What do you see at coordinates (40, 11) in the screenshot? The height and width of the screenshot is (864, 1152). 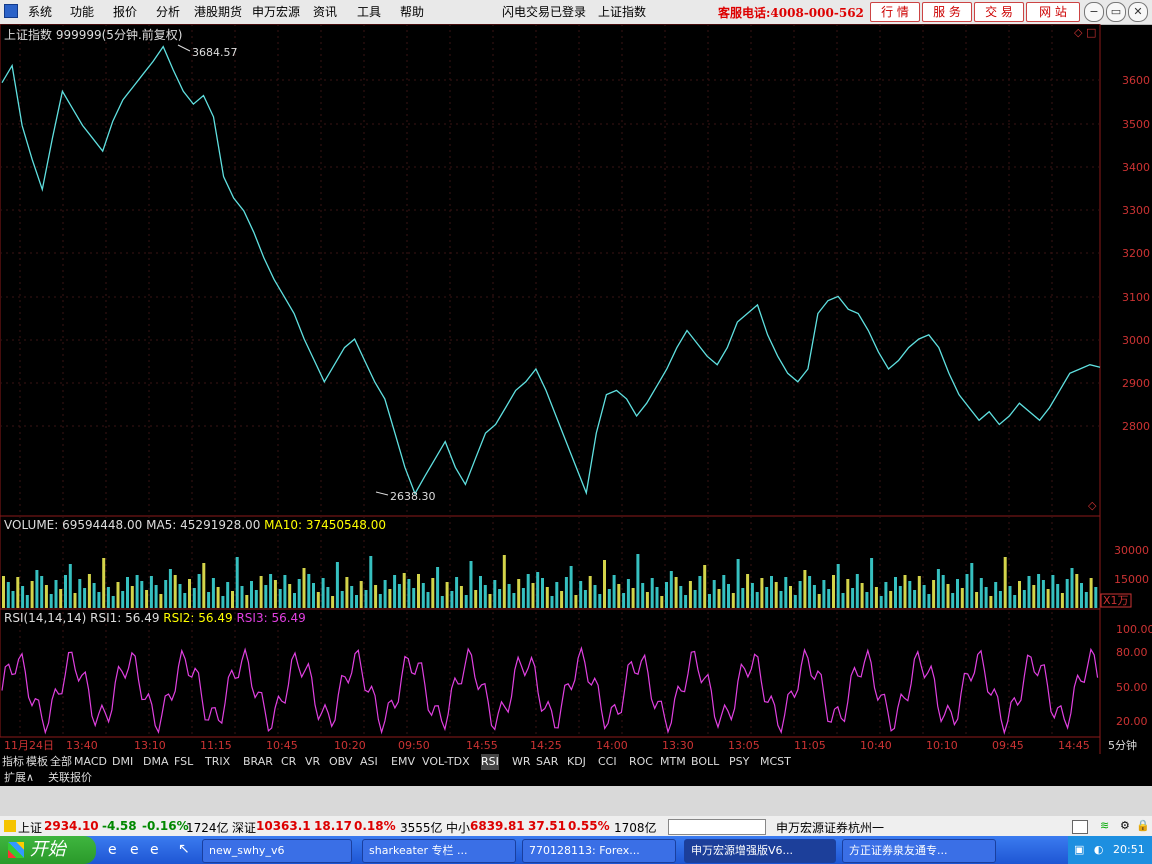 I see `menu-system: 系统` at bounding box center [40, 11].